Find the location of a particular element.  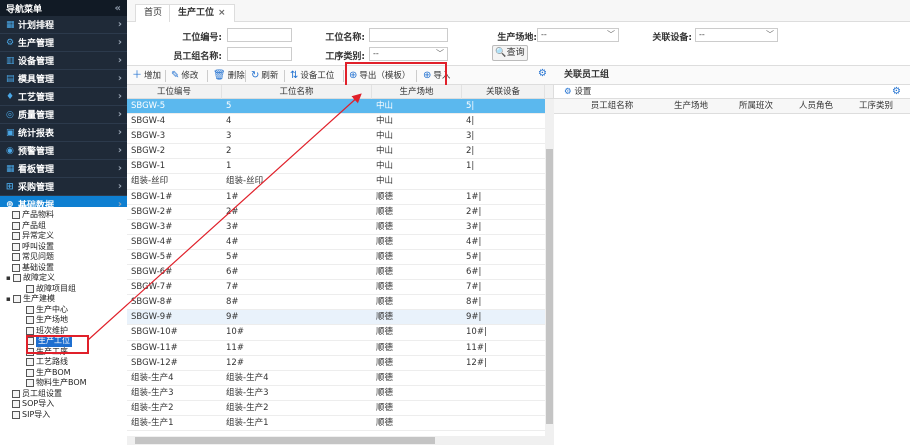

horizontal-scrollbar is located at coordinates (340, 440).